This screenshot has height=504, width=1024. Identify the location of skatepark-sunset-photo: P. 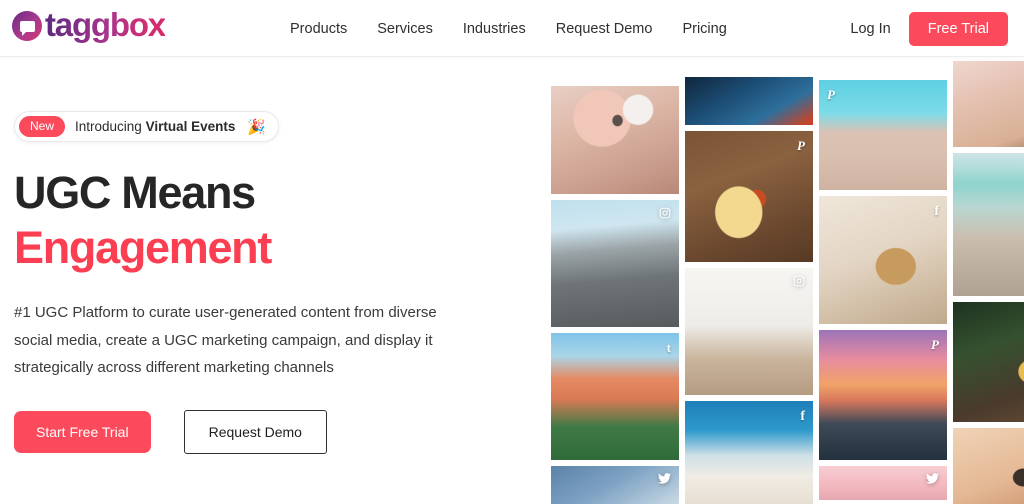
(883, 395).